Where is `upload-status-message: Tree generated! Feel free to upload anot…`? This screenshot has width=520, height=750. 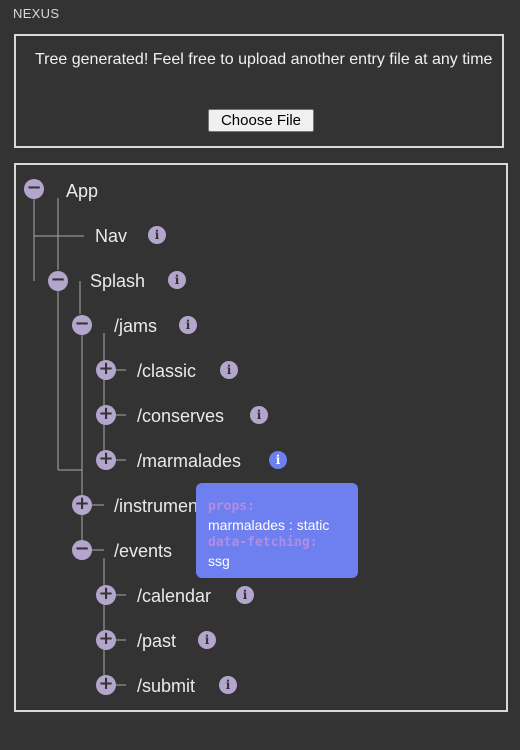 upload-status-message: Tree generated! Feel free to upload anot… is located at coordinates (264, 59).